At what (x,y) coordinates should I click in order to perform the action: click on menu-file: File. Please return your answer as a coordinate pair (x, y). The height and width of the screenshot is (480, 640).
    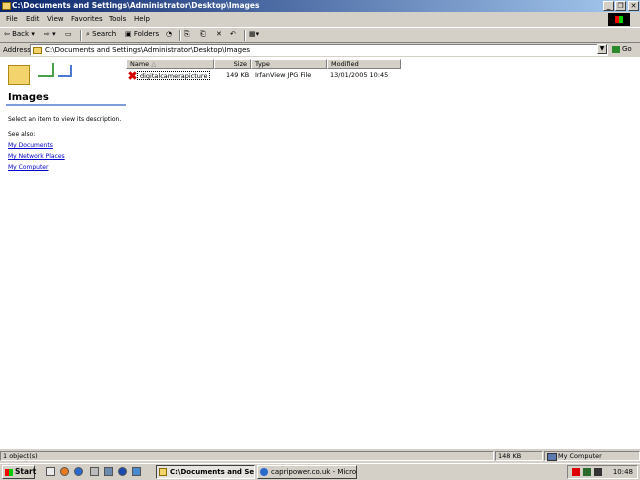
    Looking at the image, I should click on (12, 19).